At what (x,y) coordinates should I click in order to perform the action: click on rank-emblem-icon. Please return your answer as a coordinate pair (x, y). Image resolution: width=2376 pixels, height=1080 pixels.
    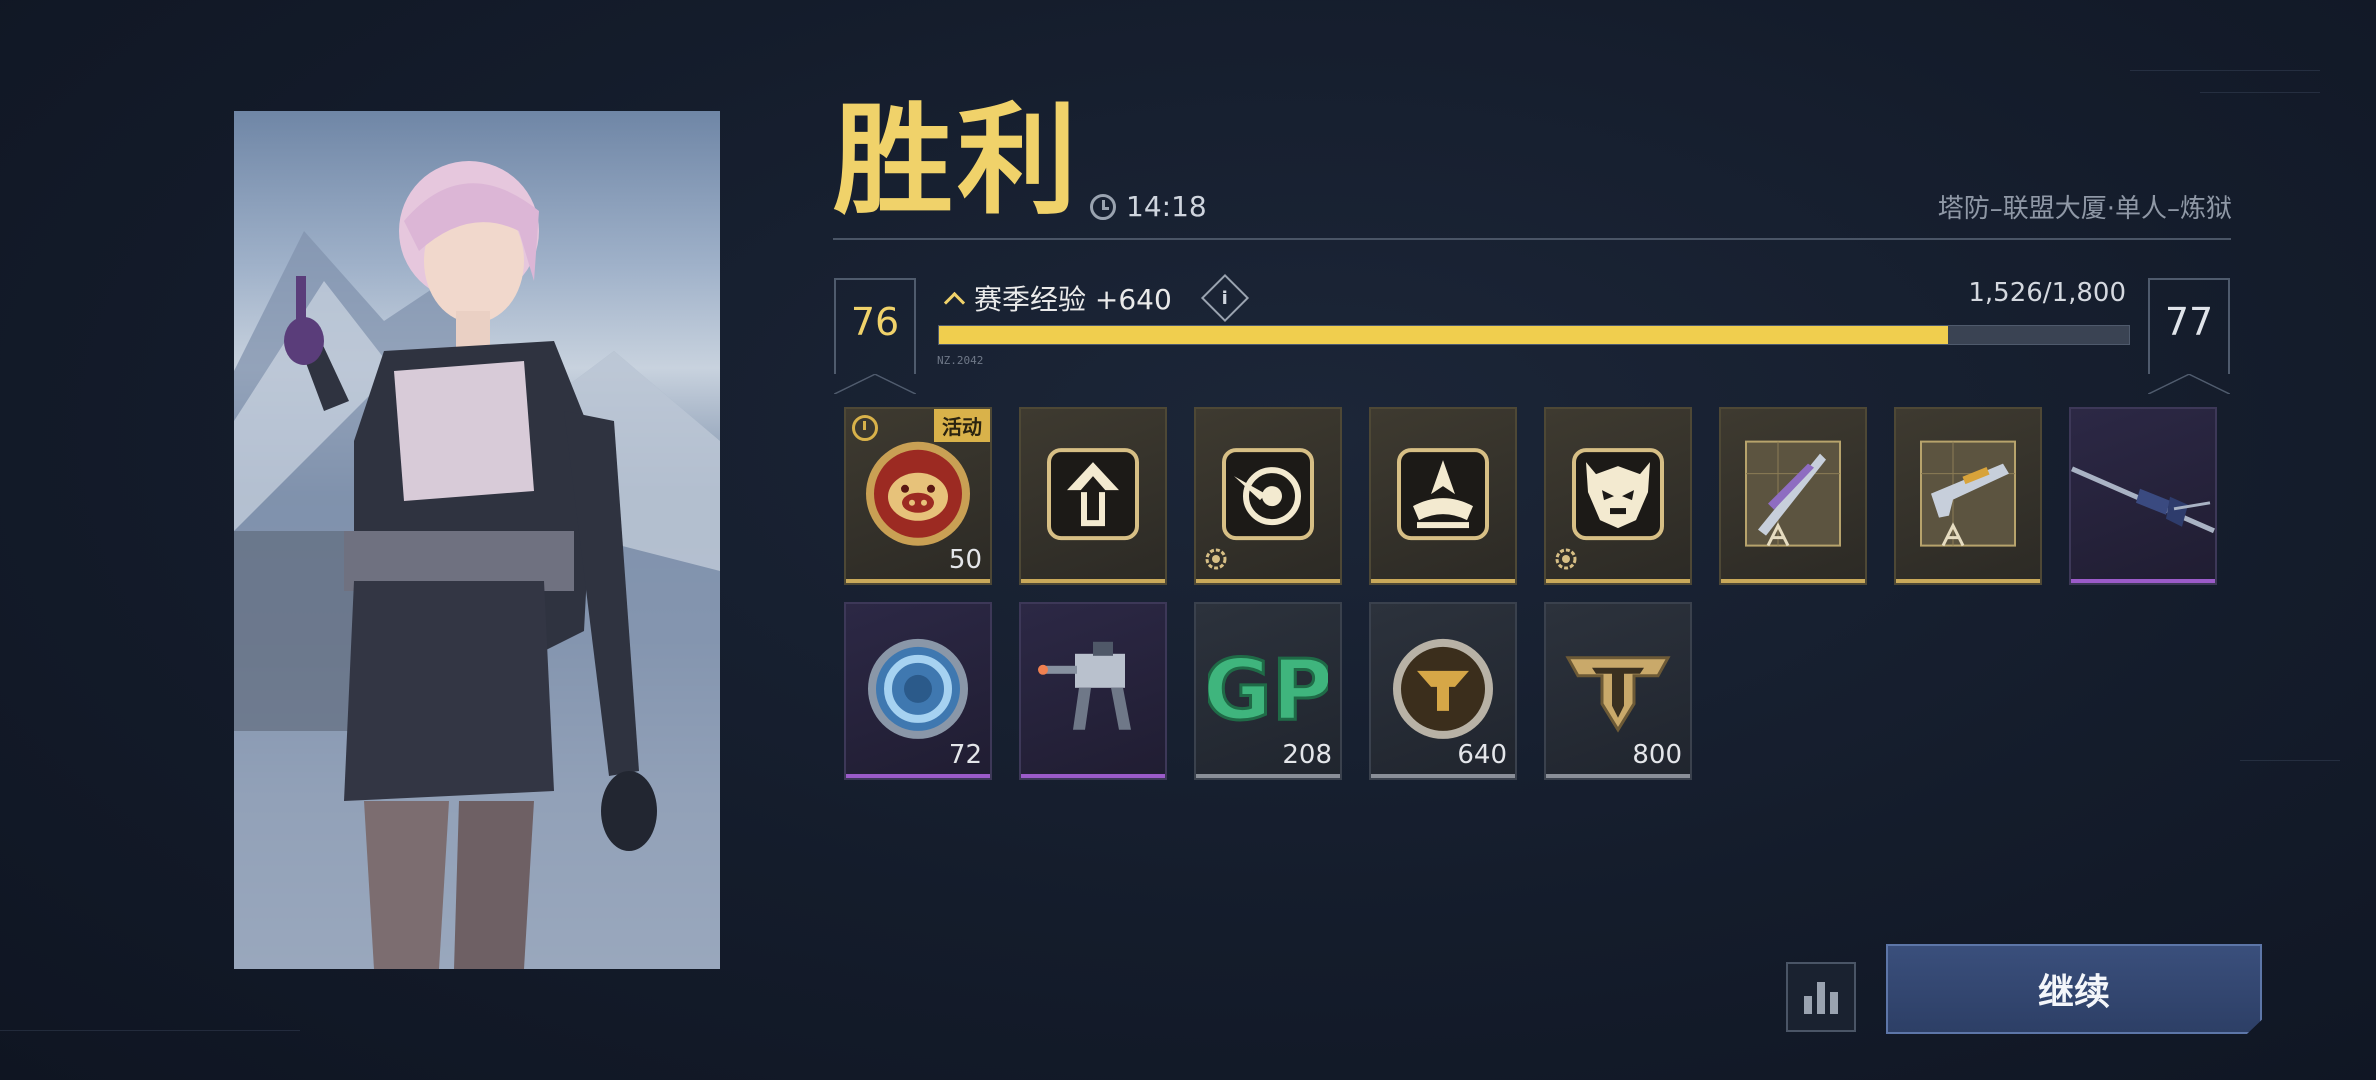
    Looking at the image, I should click on (1618, 694).